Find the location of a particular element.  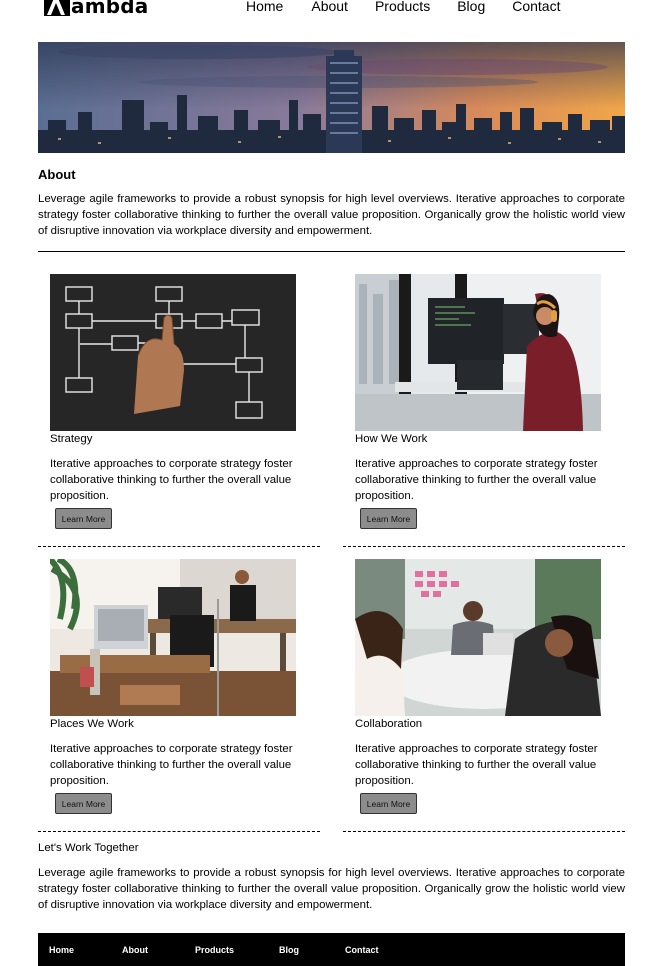

together-title: Let's Work Together is located at coordinates (88, 848).